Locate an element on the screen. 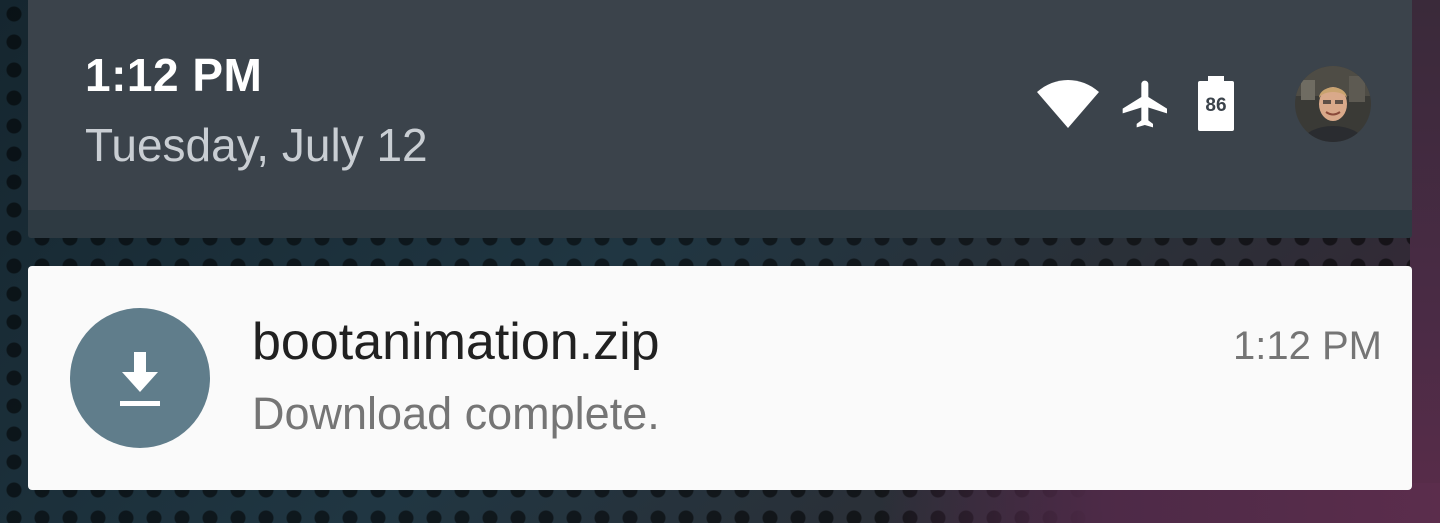  clock-date: Tuesday, July 12 is located at coordinates (256, 145).